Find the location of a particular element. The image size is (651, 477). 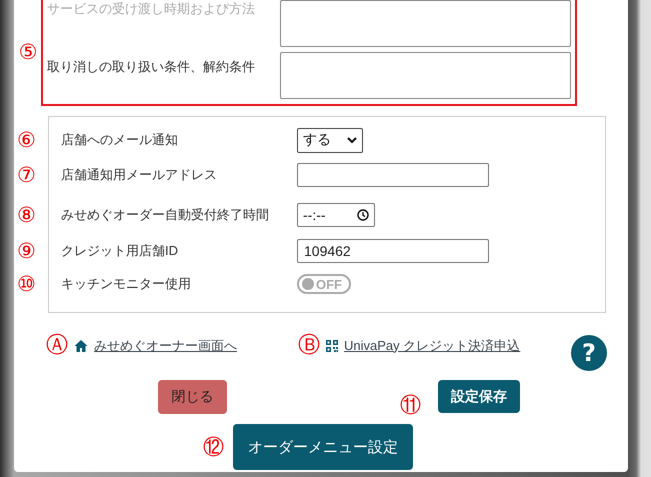

field-label: 取り消しの取り扱い条件、解約条件 is located at coordinates (151, 67).